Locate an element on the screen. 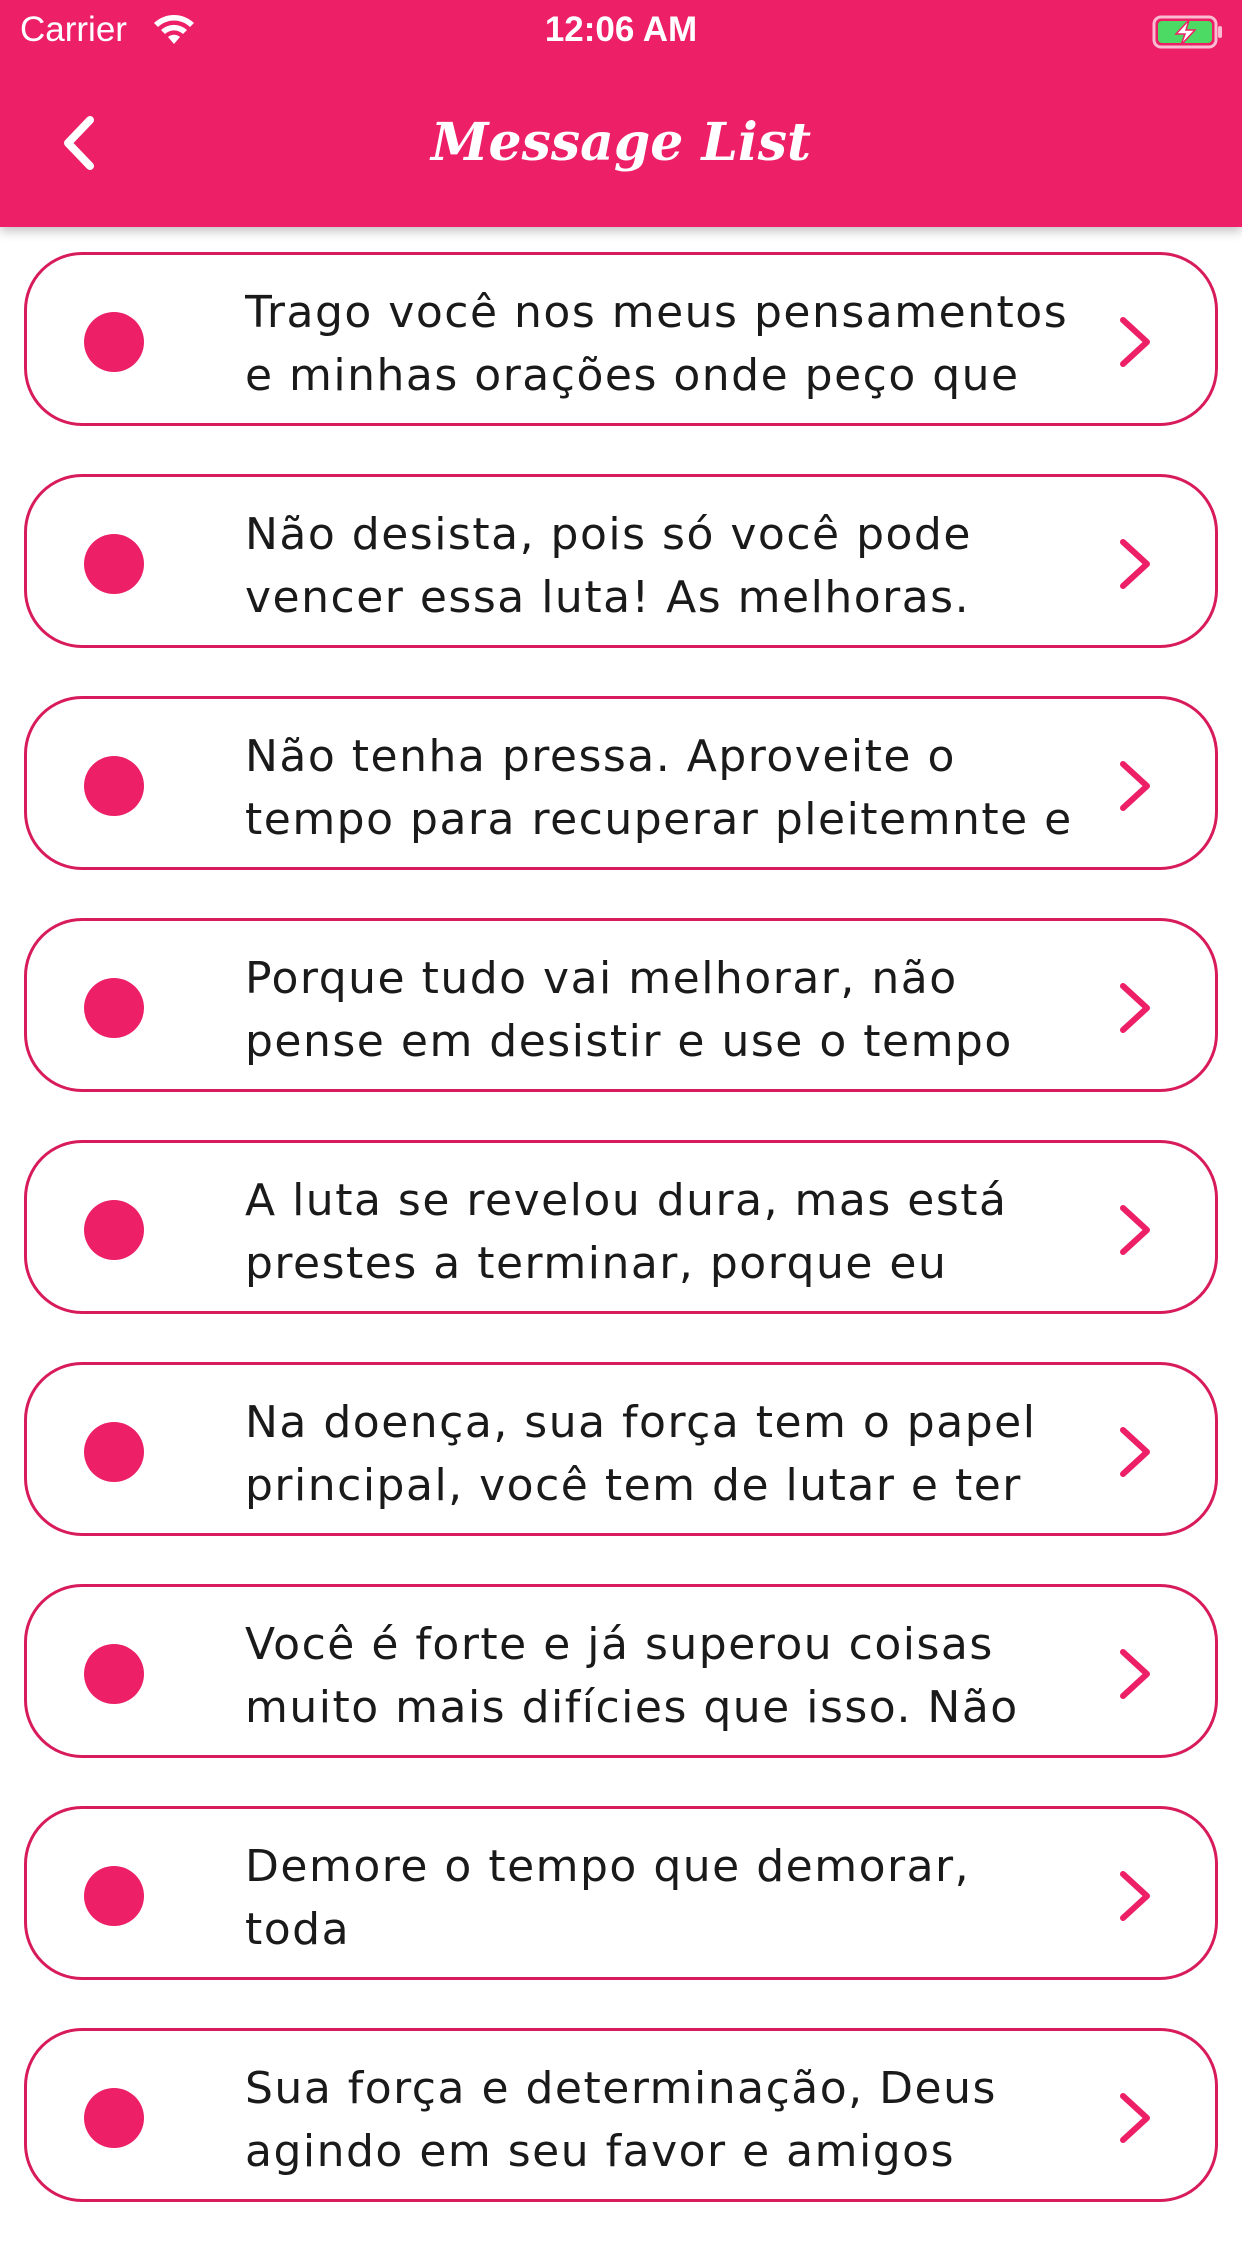  message-line-1: Você é forte e já superou coisas is located at coordinates (619, 1644).